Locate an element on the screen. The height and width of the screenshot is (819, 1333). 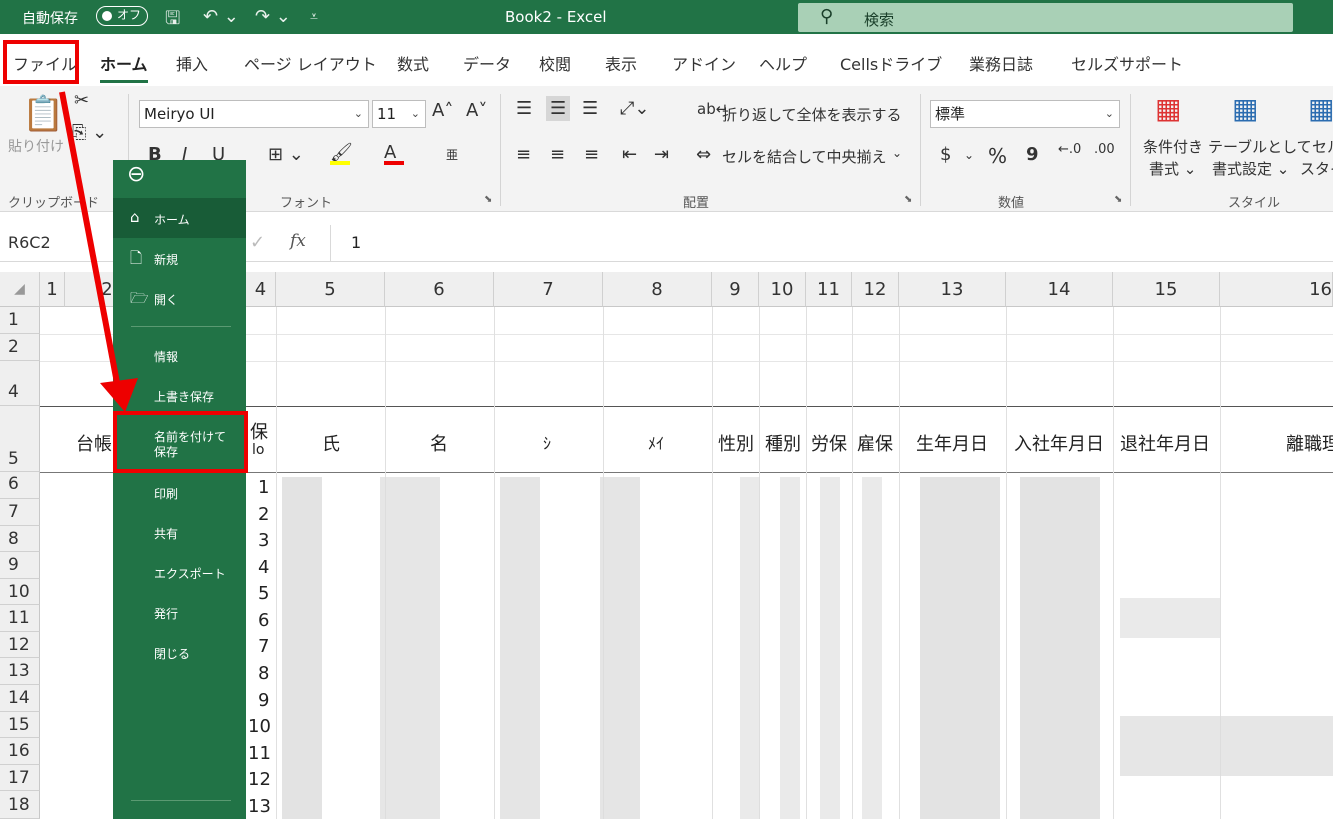
redo-icon: ↷ ⌄ is located at coordinates (273, 16).